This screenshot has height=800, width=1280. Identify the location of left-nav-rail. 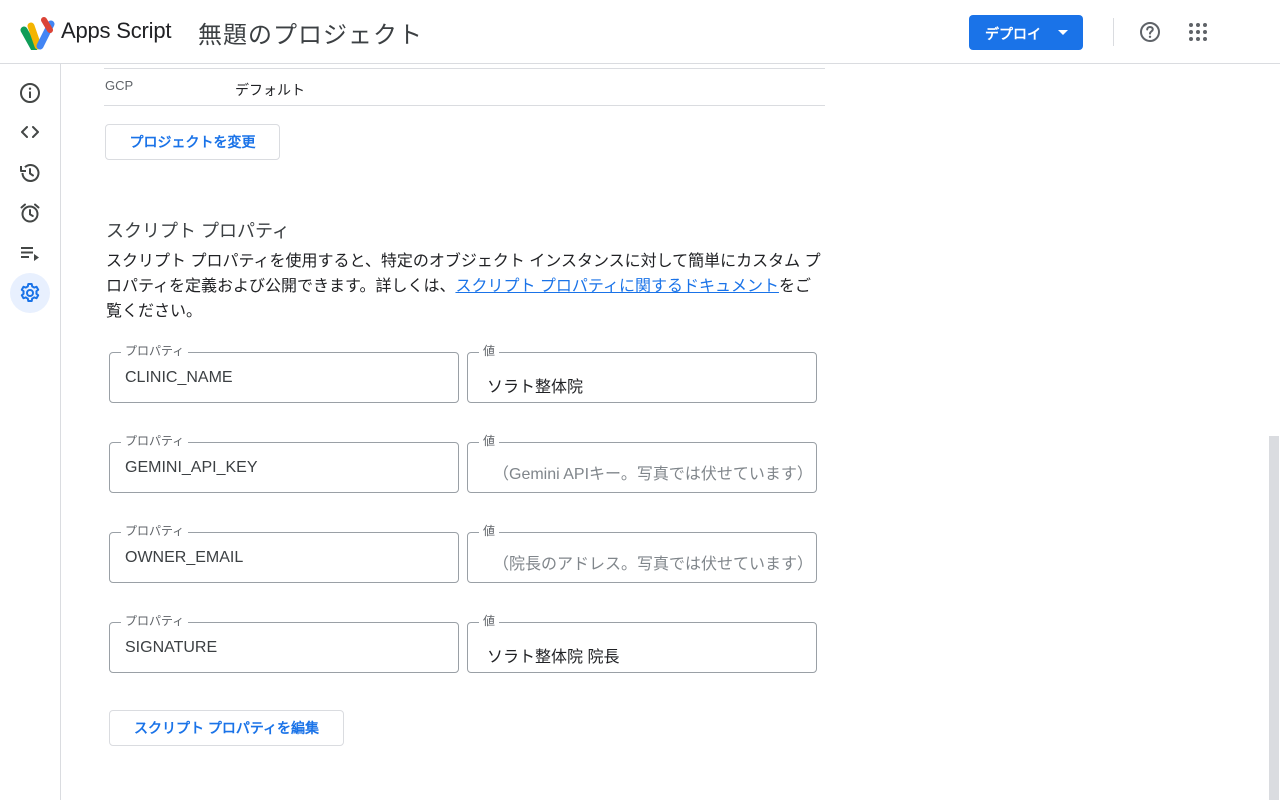
(30, 432).